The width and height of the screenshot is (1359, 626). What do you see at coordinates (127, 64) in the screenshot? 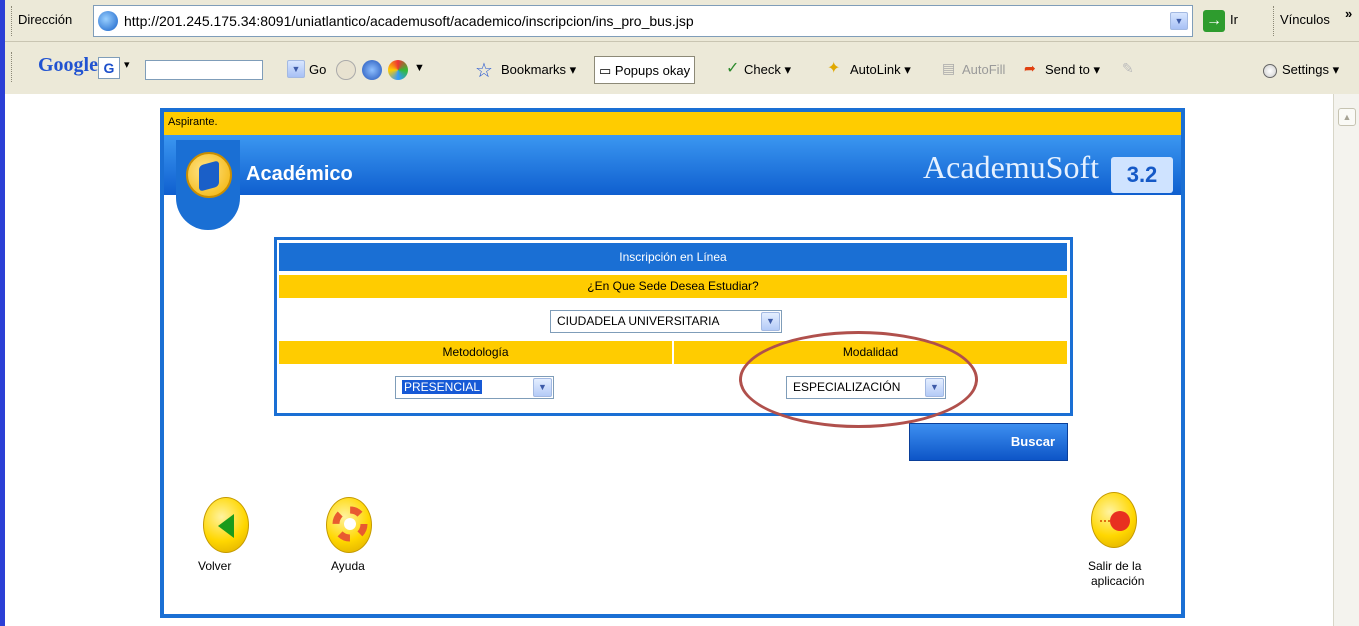
I see `google-g-dropdown-icon: ▾` at bounding box center [127, 64].